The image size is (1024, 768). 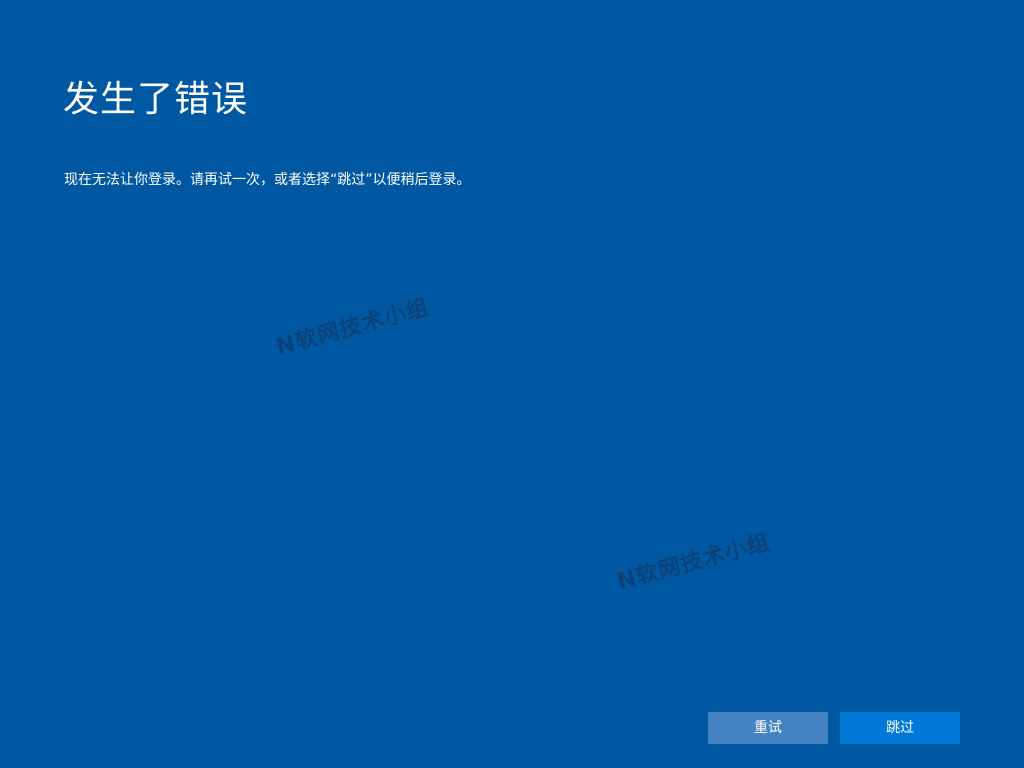 What do you see at coordinates (768, 728) in the screenshot?
I see `retry-button: 重试` at bounding box center [768, 728].